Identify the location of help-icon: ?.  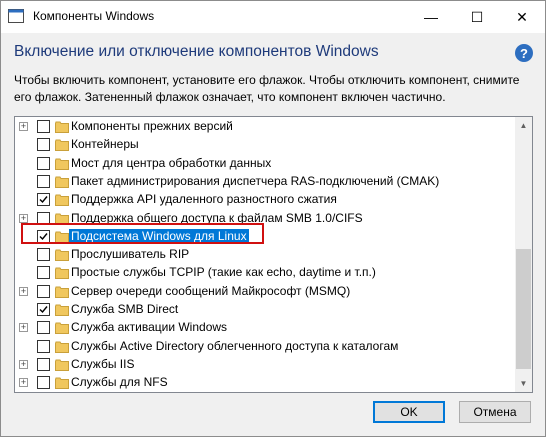
(524, 53).